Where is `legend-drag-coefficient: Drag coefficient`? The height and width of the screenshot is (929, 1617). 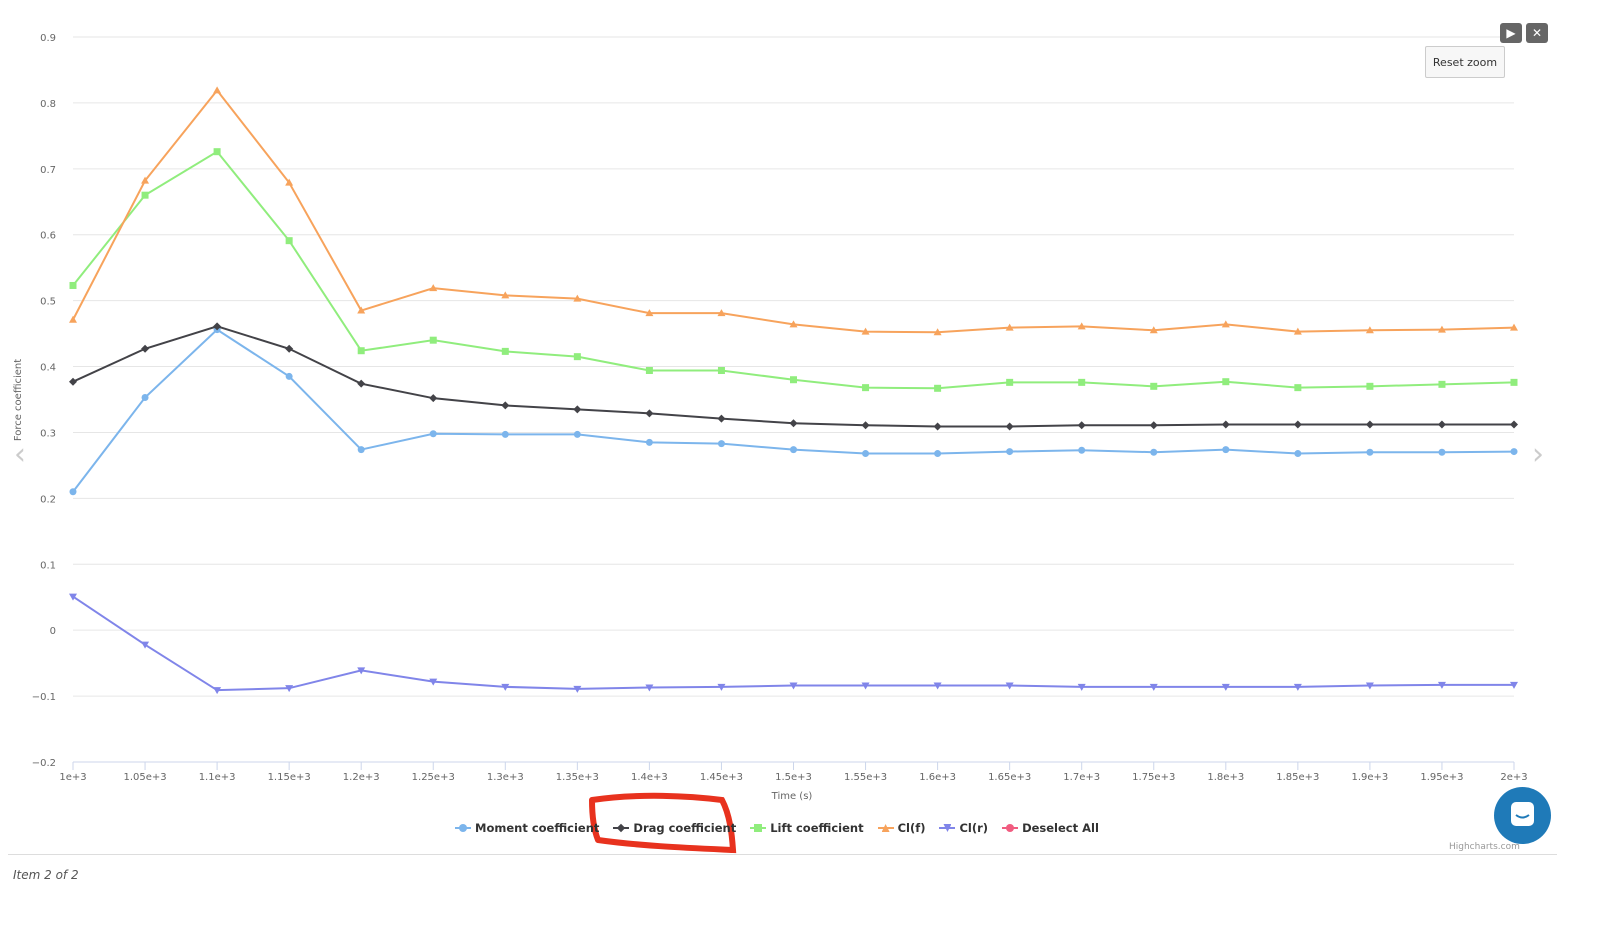
legend-drag-coefficient: Drag coefficient is located at coordinates (674, 828).